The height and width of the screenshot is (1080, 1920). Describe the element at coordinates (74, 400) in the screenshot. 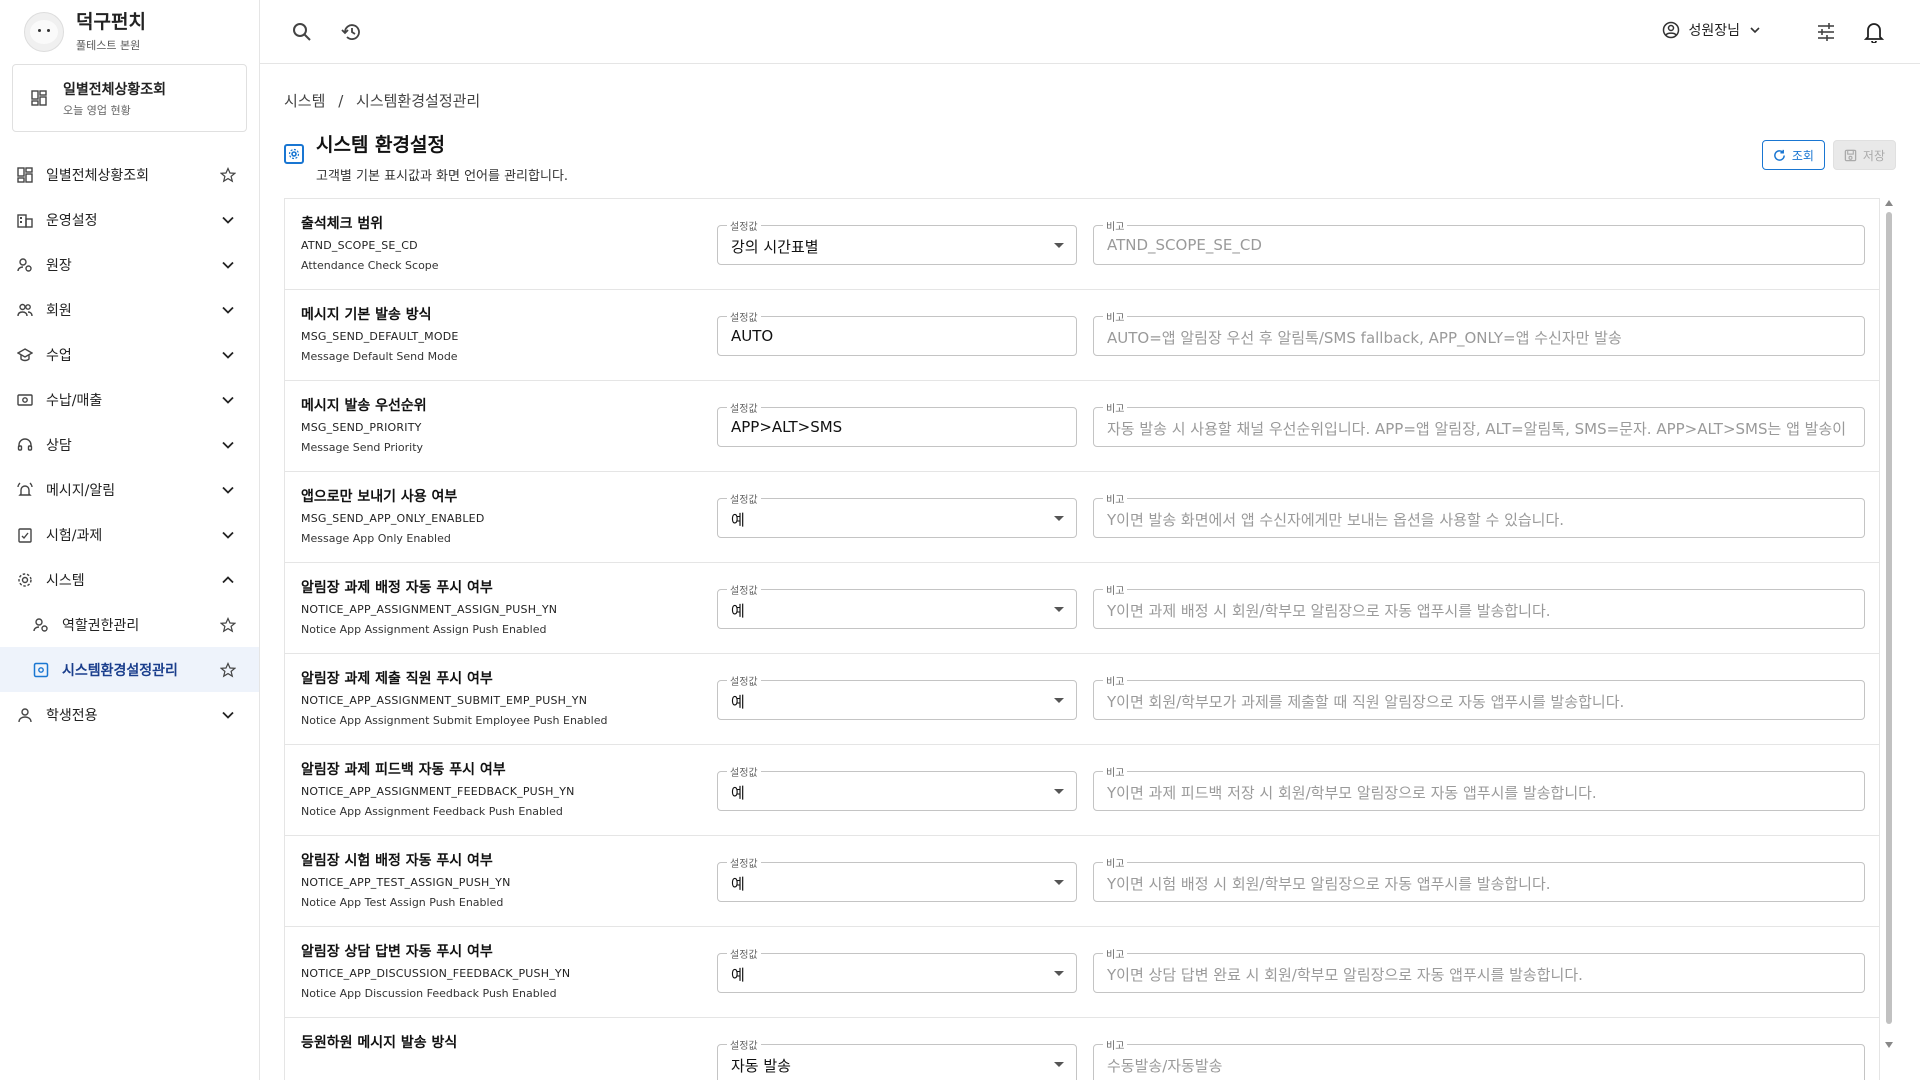

I see `sidebar-item-label: 수납/매출` at that location.